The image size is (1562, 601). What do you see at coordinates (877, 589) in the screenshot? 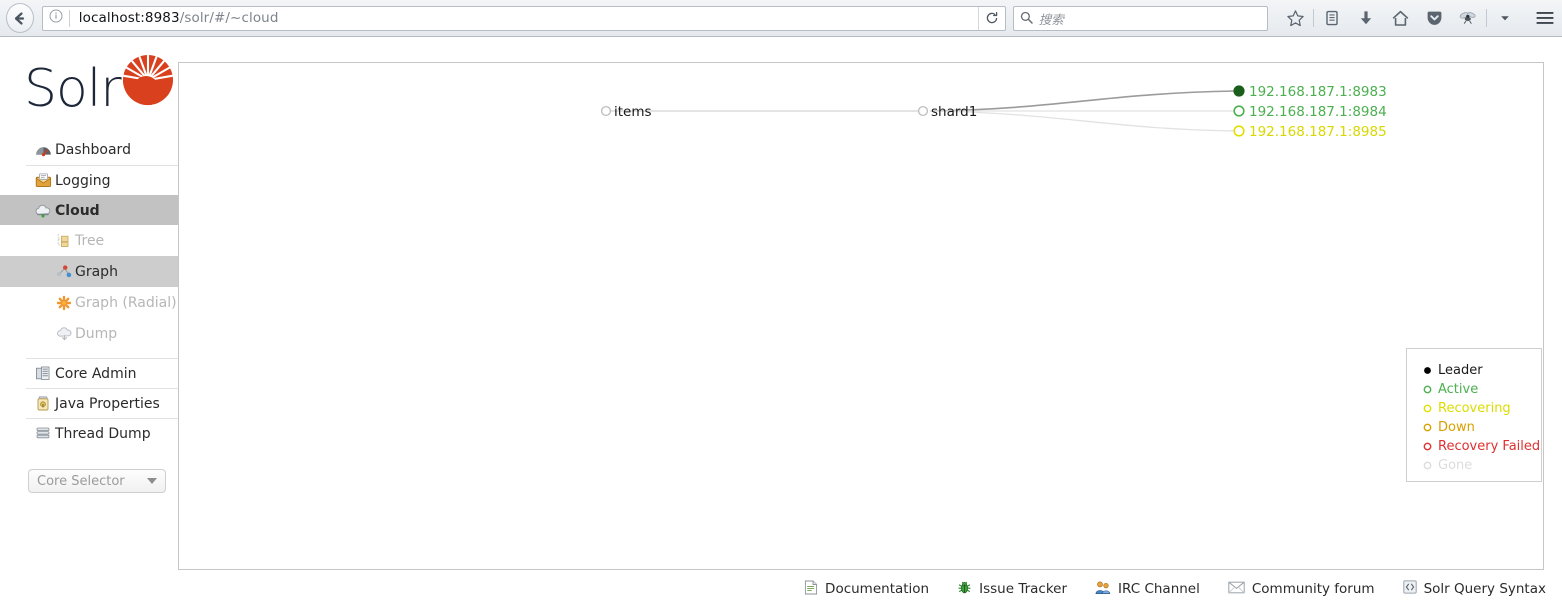
I see `footer-link-label: Documentation` at bounding box center [877, 589].